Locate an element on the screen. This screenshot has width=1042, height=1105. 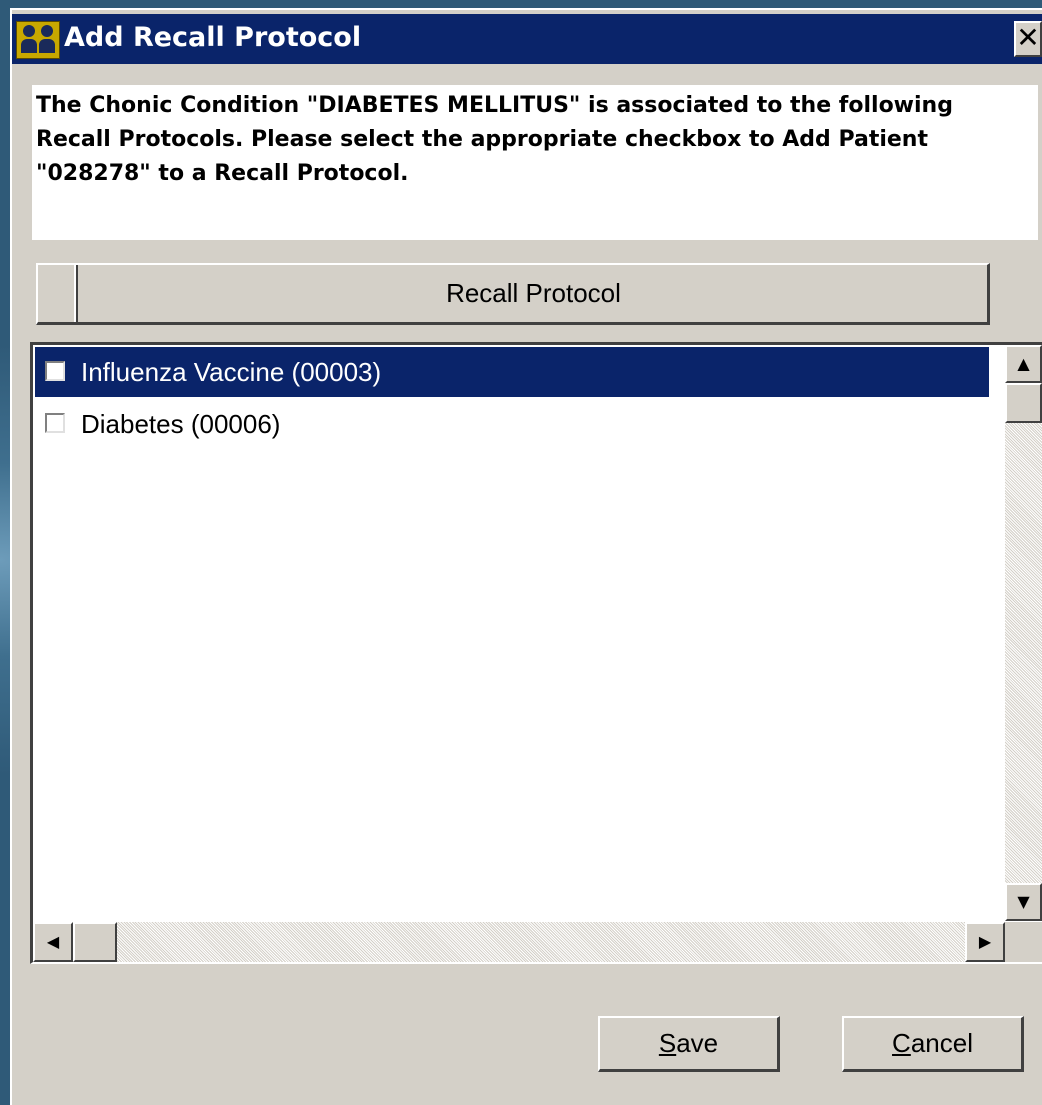
arrow-left-icon: ◀ is located at coordinates (53, 941).